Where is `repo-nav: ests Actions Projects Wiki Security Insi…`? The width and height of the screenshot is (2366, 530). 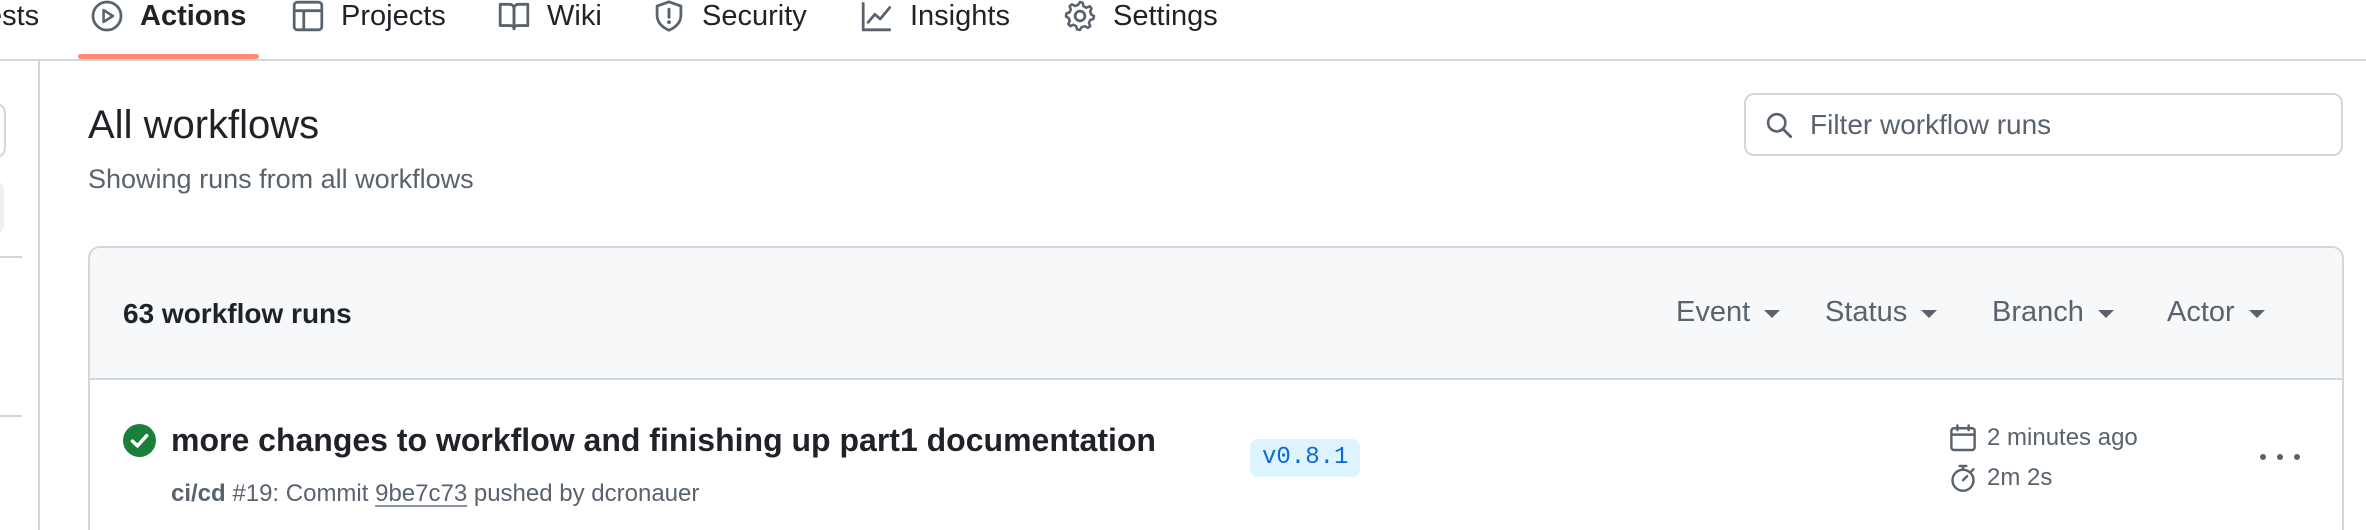
repo-nav: ests Actions Projects Wiki Security Insi… is located at coordinates (1183, 30).